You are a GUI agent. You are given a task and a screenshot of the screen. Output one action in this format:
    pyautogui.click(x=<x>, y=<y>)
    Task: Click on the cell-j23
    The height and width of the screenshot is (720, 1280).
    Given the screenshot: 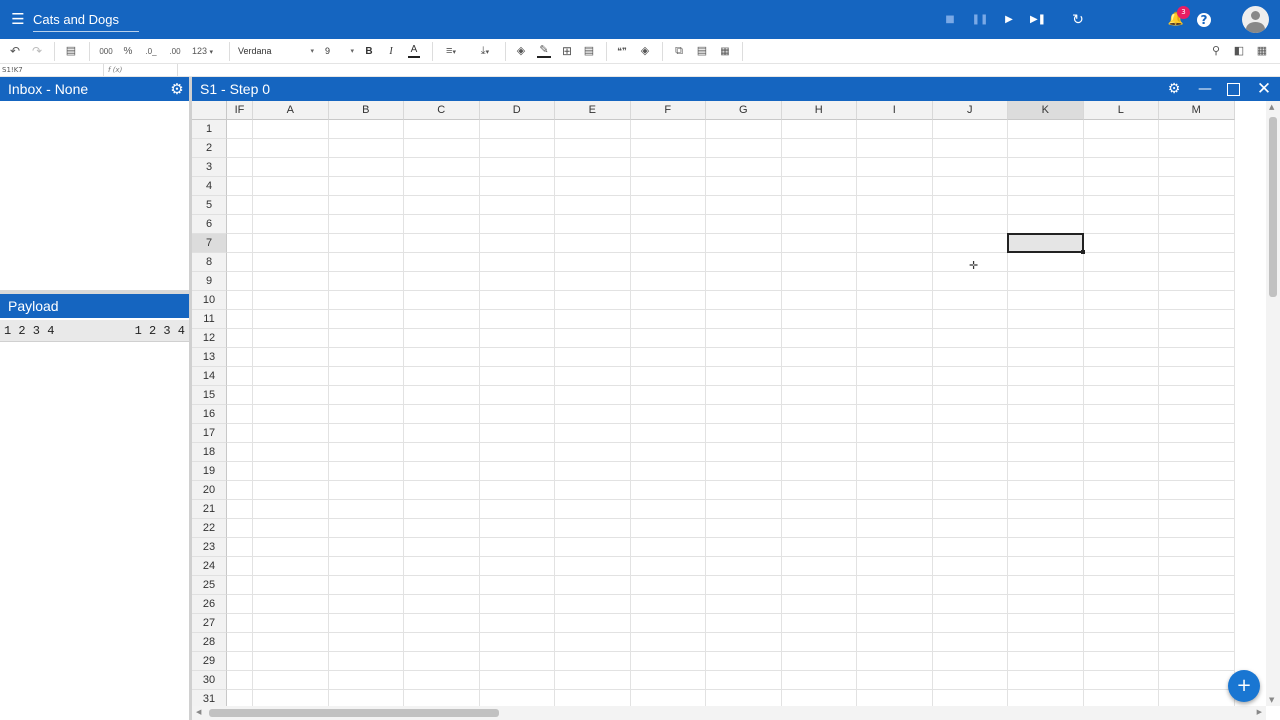 What is the action you would take?
    pyautogui.click(x=970, y=547)
    